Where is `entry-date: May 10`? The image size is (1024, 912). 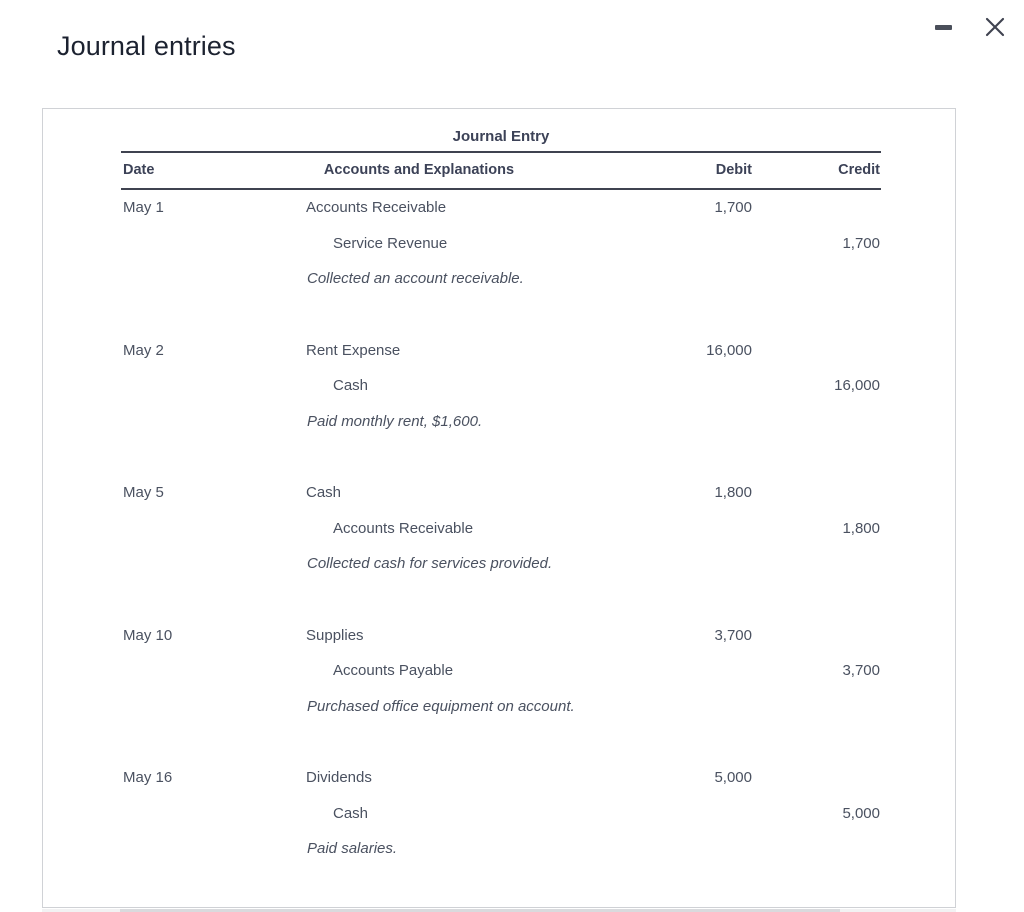 entry-date: May 10 is located at coordinates (148, 635).